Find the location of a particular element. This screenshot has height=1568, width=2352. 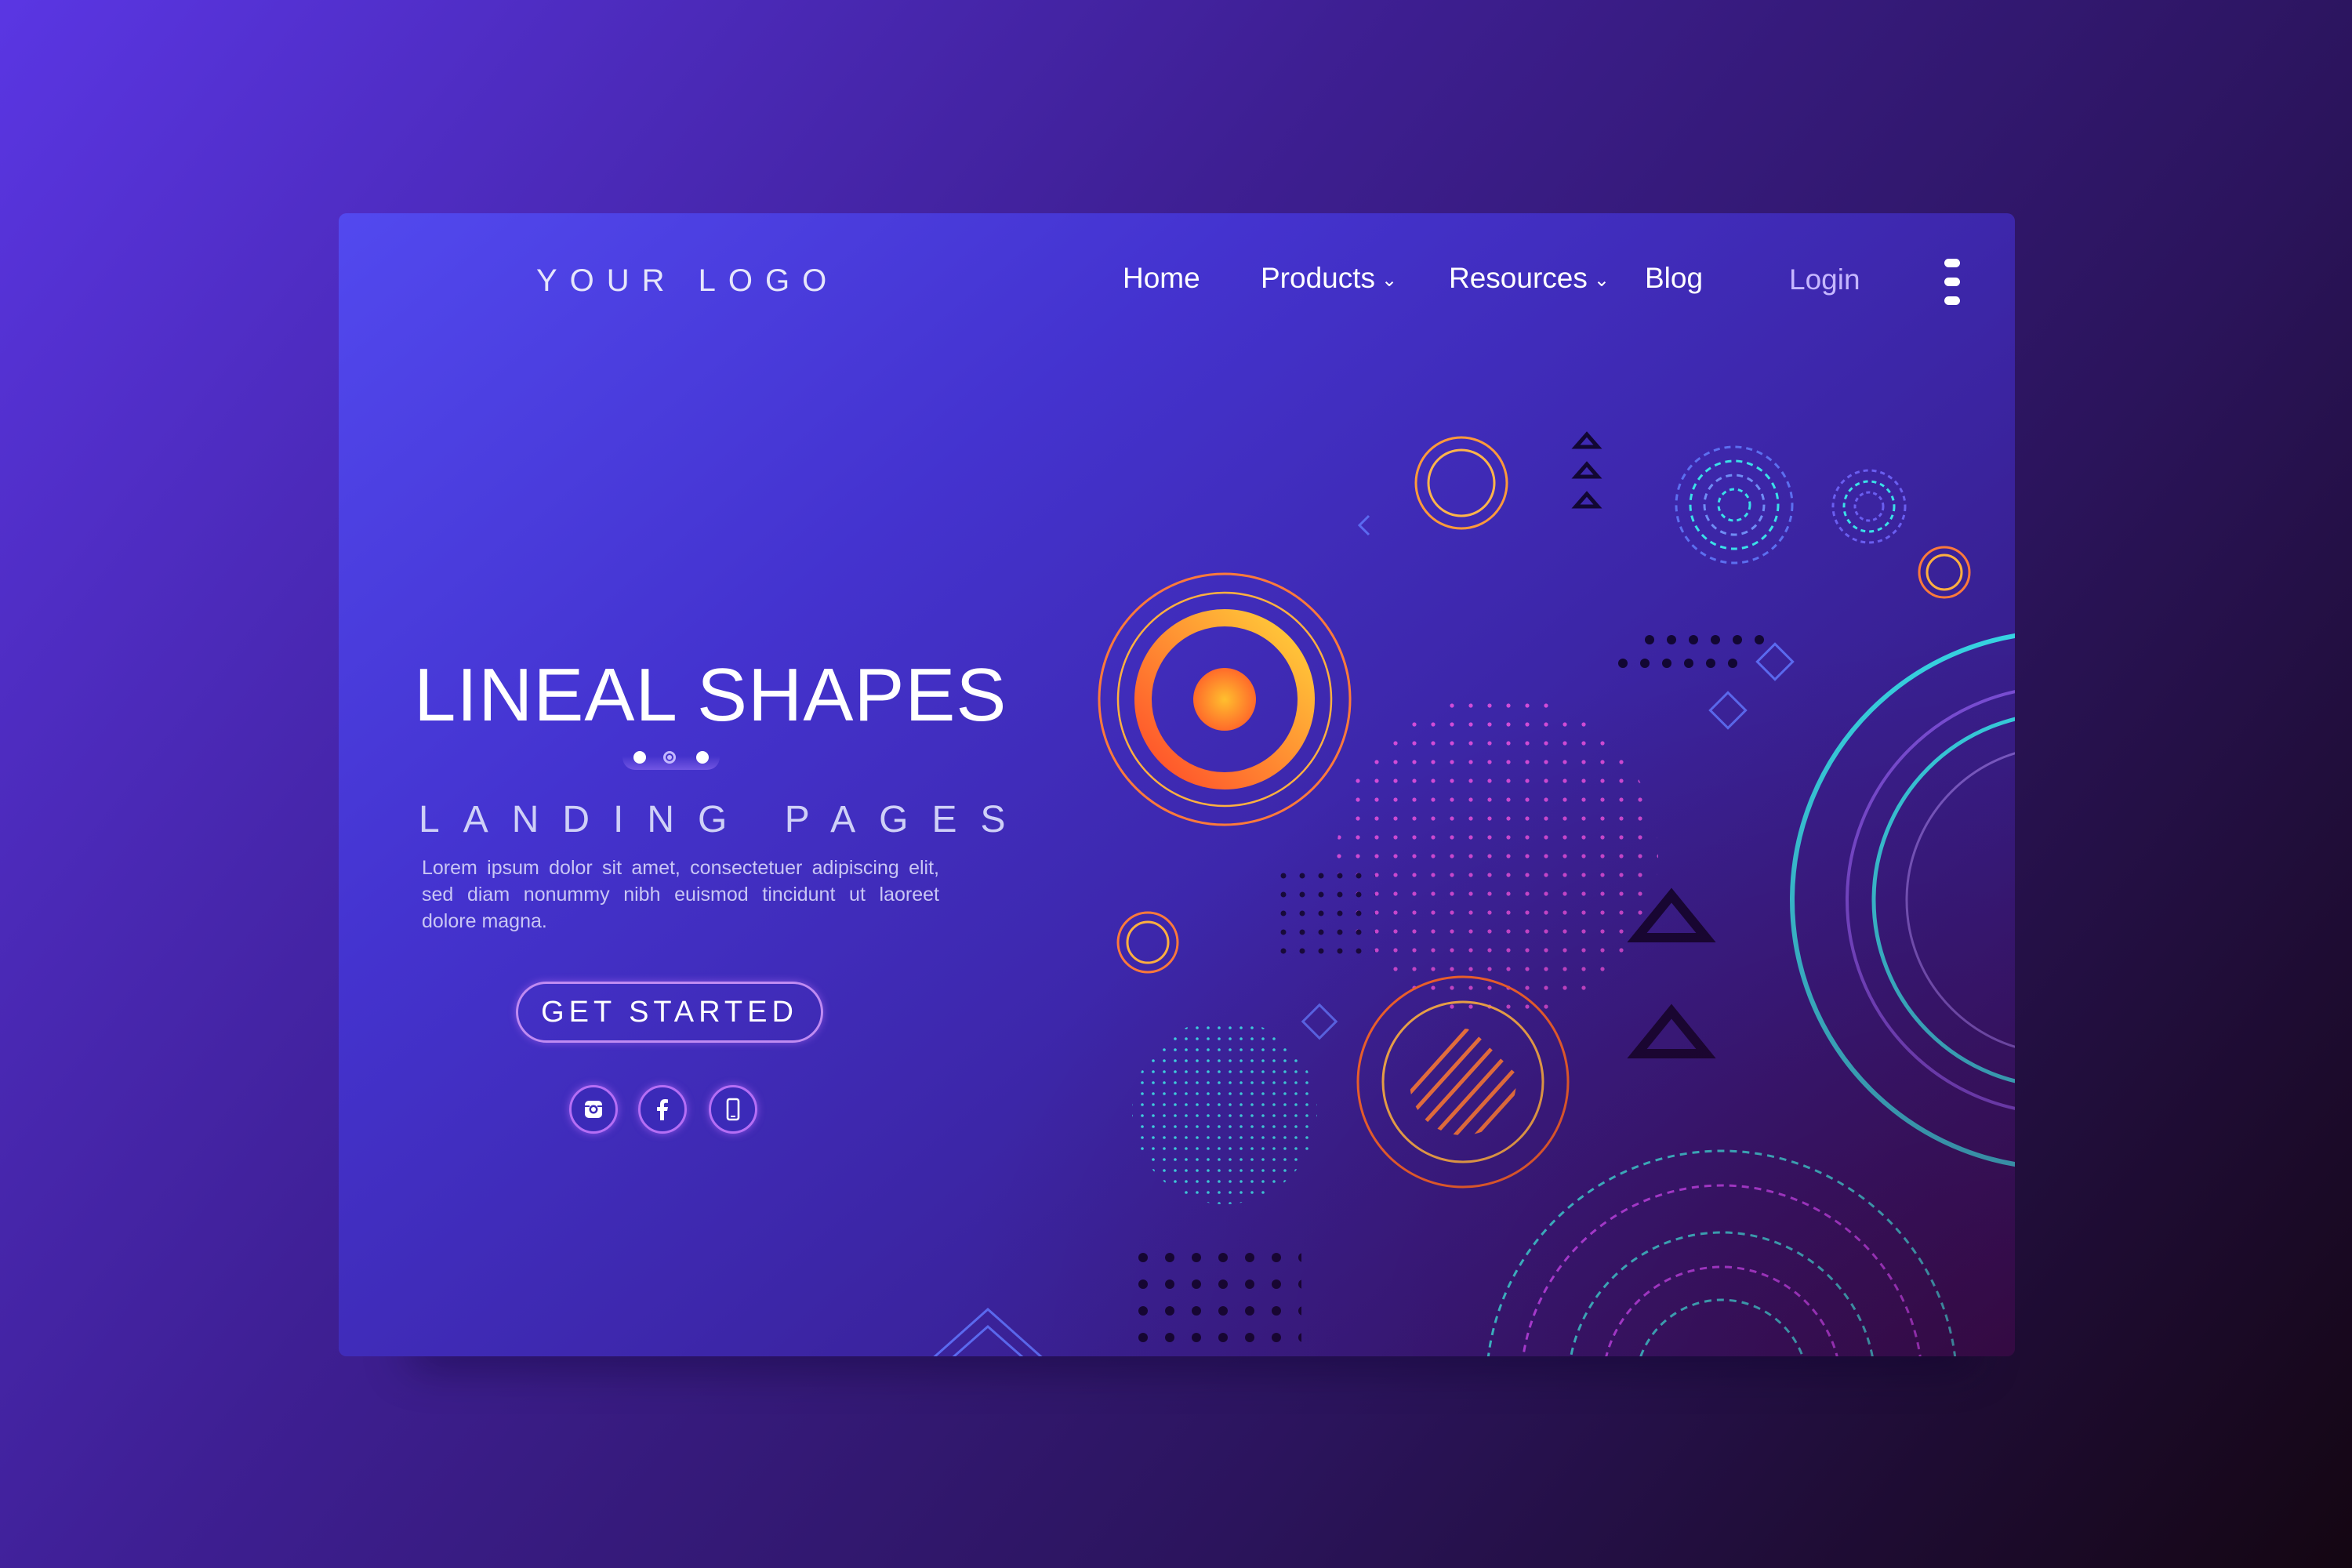

dashed-arcs-bottom is located at coordinates (1721, 1252).